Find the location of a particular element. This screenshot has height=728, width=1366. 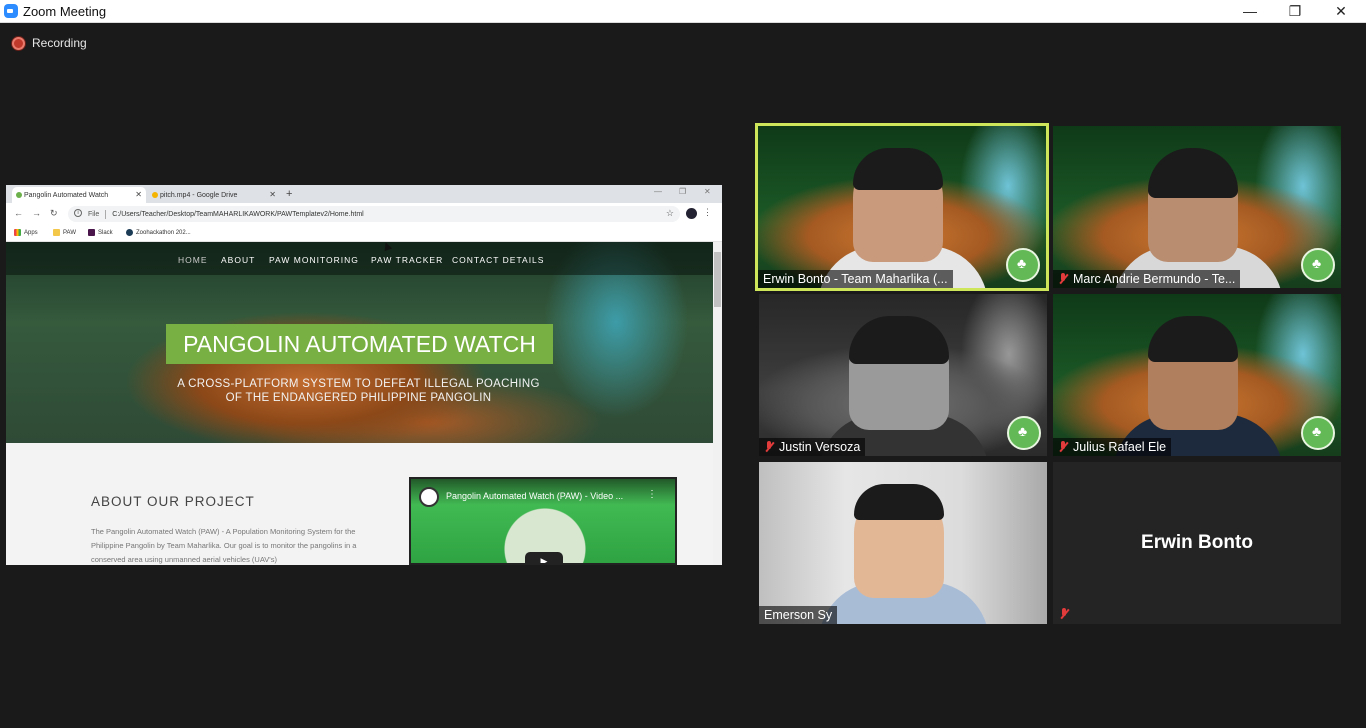

about-heading: ABOUT OUR PROJECT is located at coordinates (173, 501).